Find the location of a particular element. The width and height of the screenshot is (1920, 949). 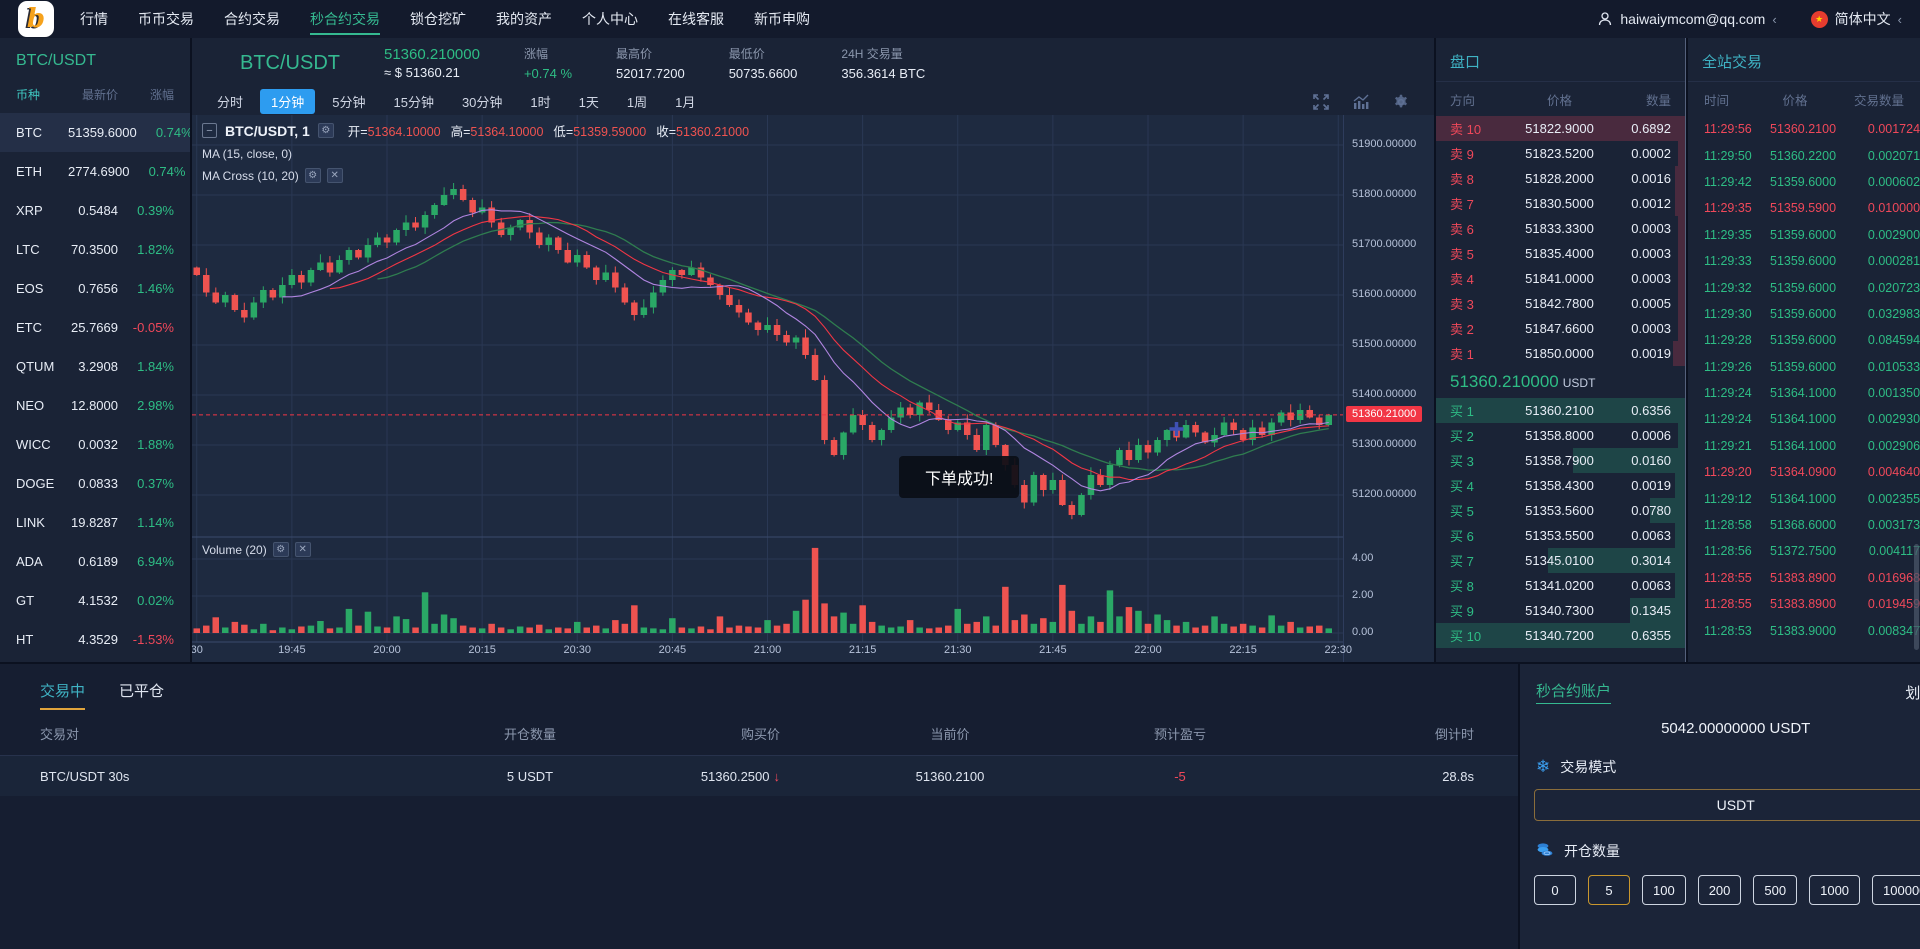

coin-price: 25.7669 is located at coordinates (94, 327).